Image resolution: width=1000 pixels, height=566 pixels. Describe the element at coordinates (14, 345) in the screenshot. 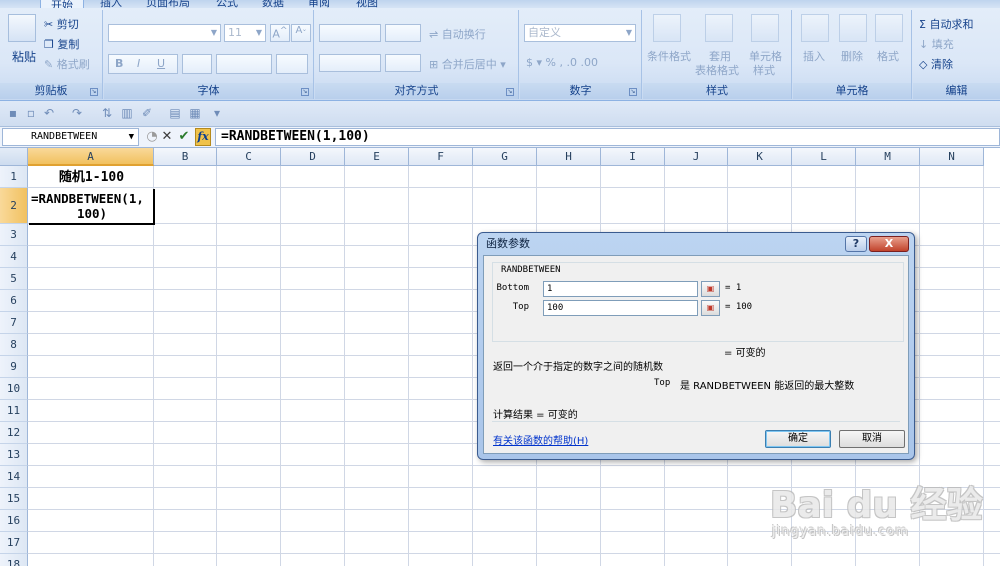

I see `row-header-8: 8` at that location.